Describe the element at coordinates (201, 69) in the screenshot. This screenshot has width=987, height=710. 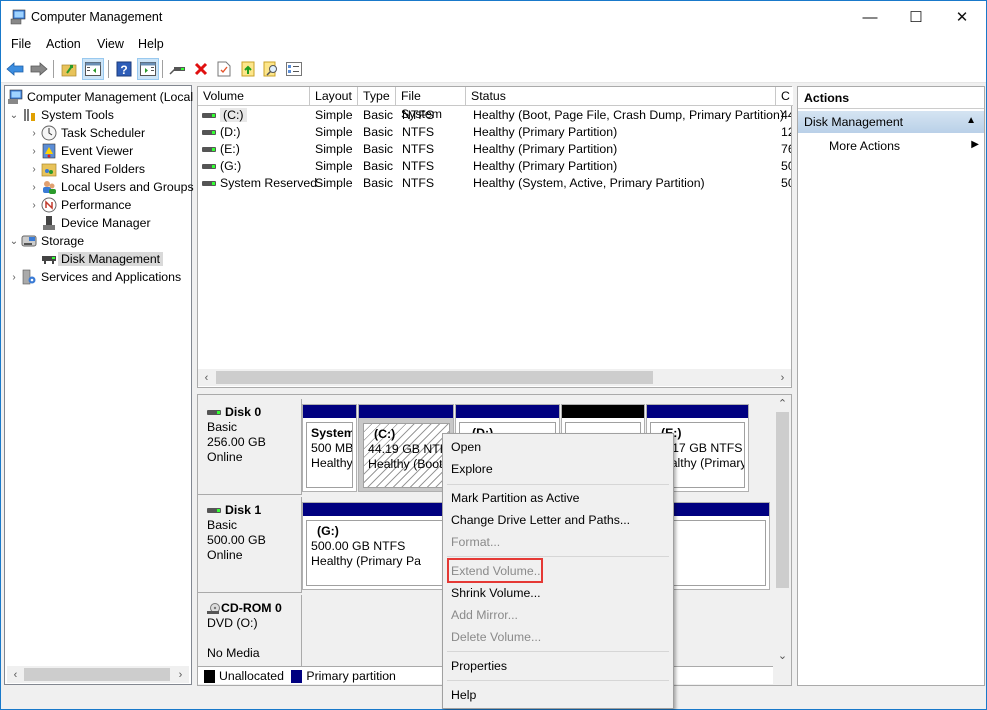
I see `delete-button` at that location.